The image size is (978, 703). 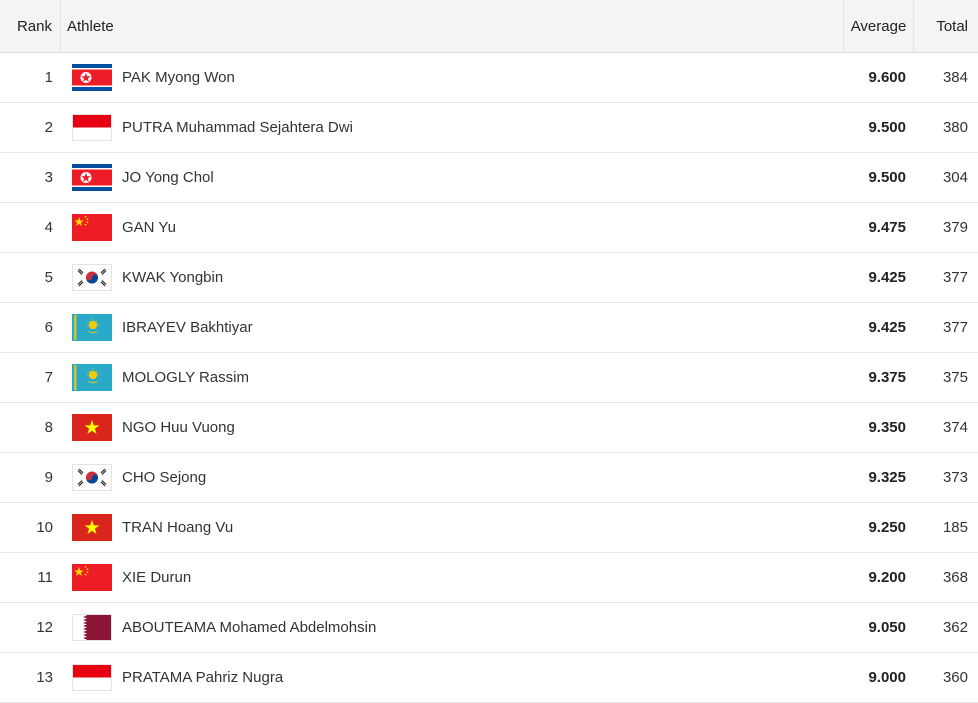 What do you see at coordinates (48, 327) in the screenshot?
I see `rank-cell: 6` at bounding box center [48, 327].